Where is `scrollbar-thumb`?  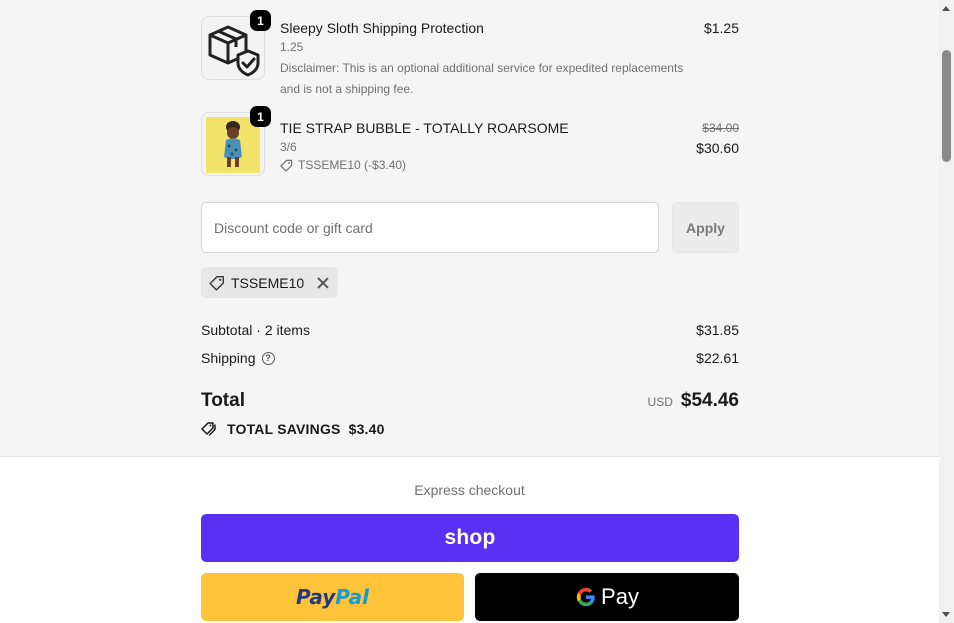 scrollbar-thumb is located at coordinates (946, 106).